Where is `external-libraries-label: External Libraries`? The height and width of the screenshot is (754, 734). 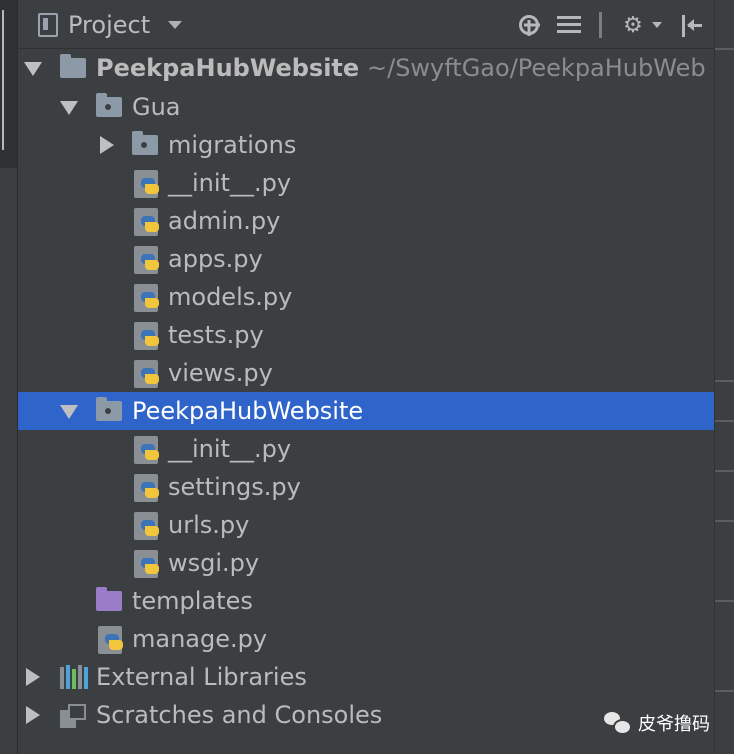
external-libraries-label: External Libraries is located at coordinates (201, 677).